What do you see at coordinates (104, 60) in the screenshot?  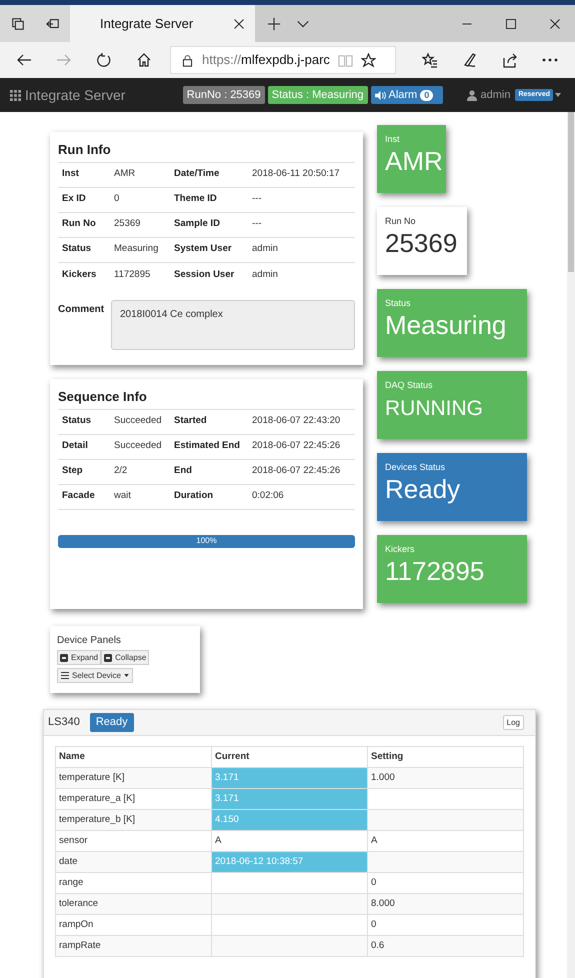 I see `refresh-icon` at bounding box center [104, 60].